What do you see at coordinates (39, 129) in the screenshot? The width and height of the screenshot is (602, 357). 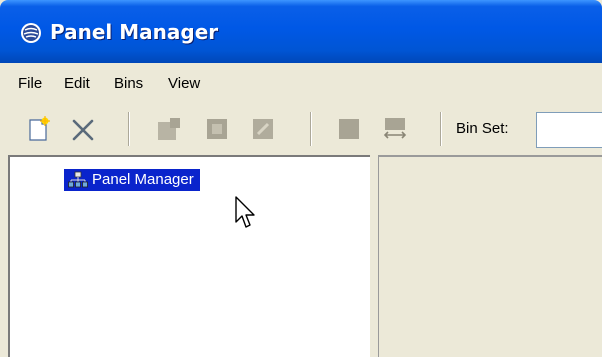 I see `new-icon` at bounding box center [39, 129].